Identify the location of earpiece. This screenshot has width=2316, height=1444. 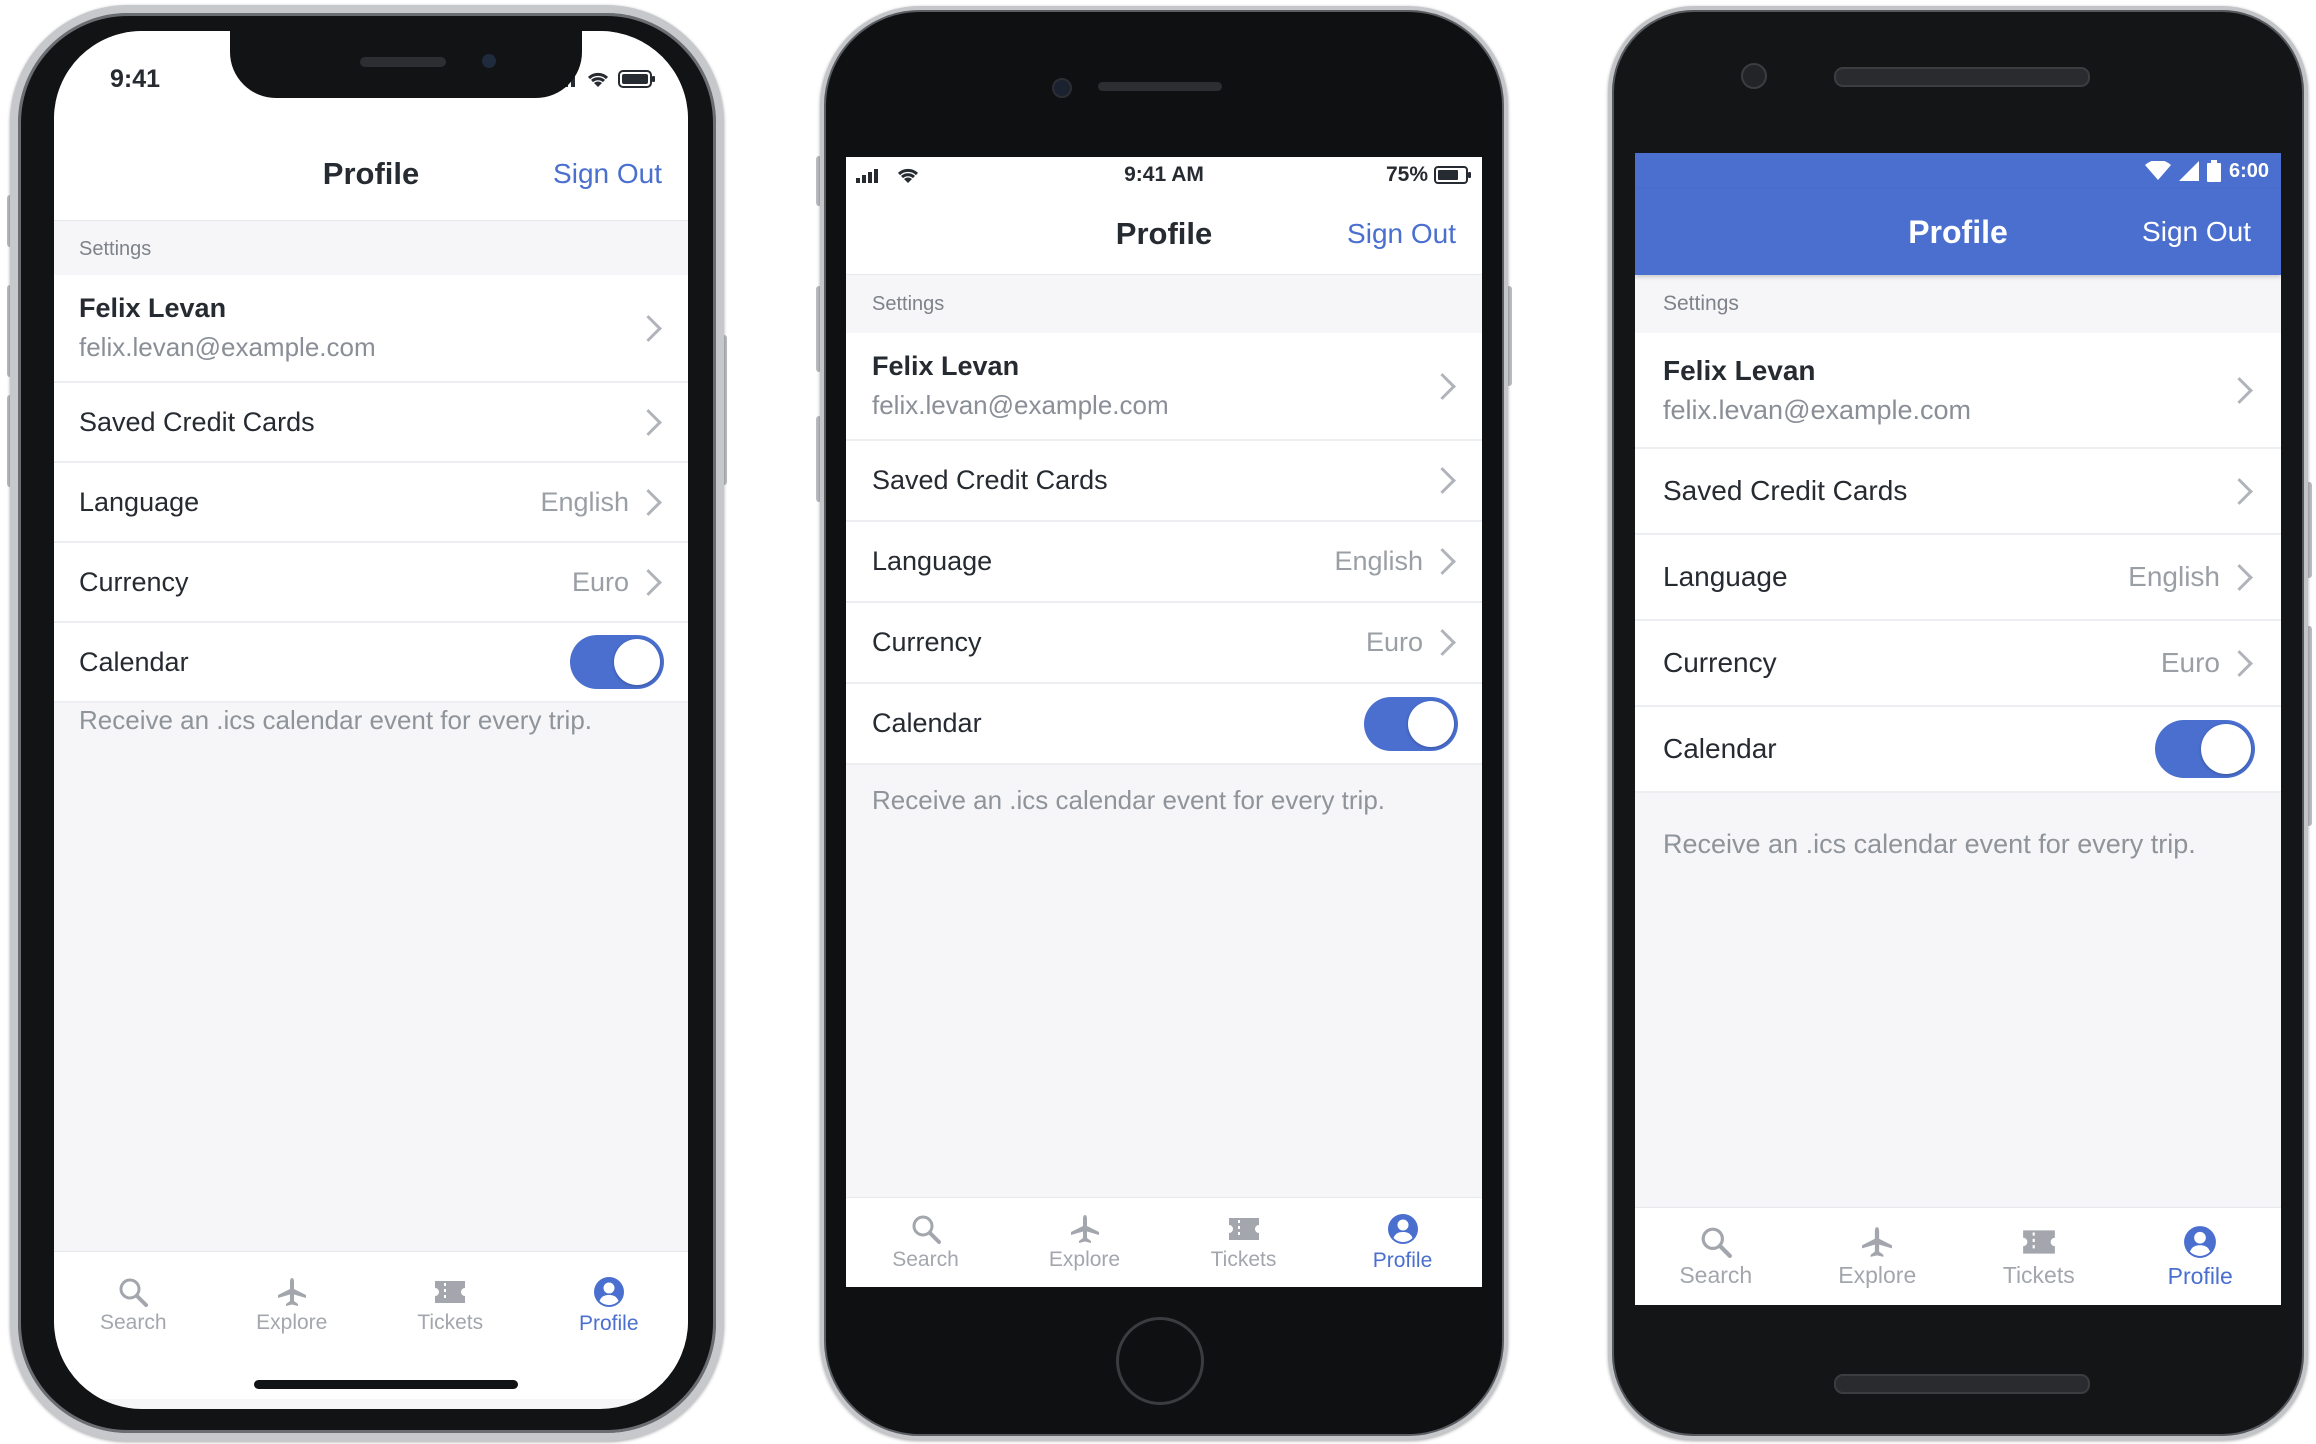
(403, 62).